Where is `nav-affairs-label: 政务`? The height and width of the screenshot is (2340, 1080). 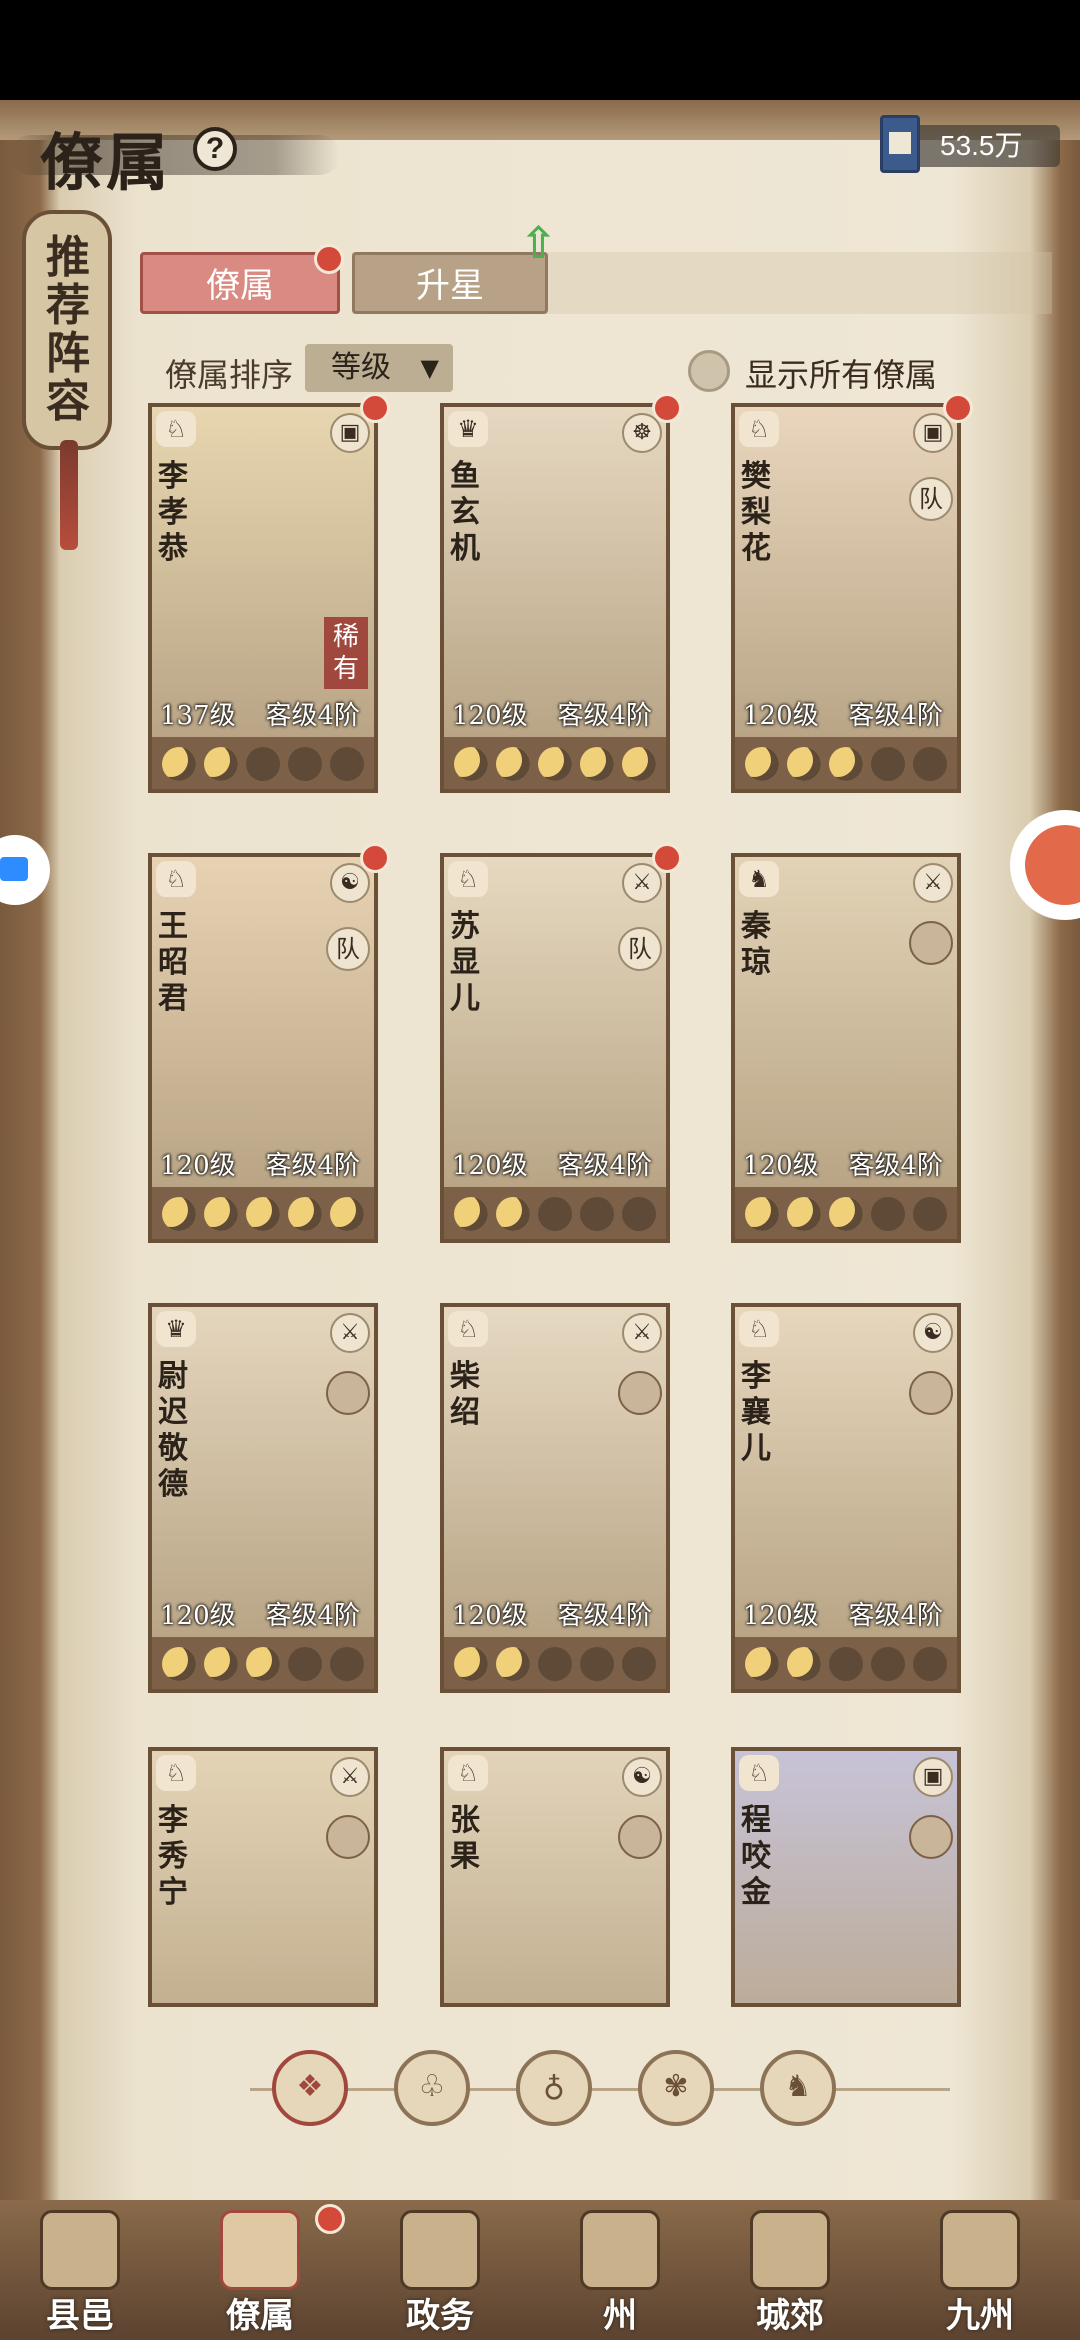 nav-affairs-label: 政务 is located at coordinates (440, 2316).